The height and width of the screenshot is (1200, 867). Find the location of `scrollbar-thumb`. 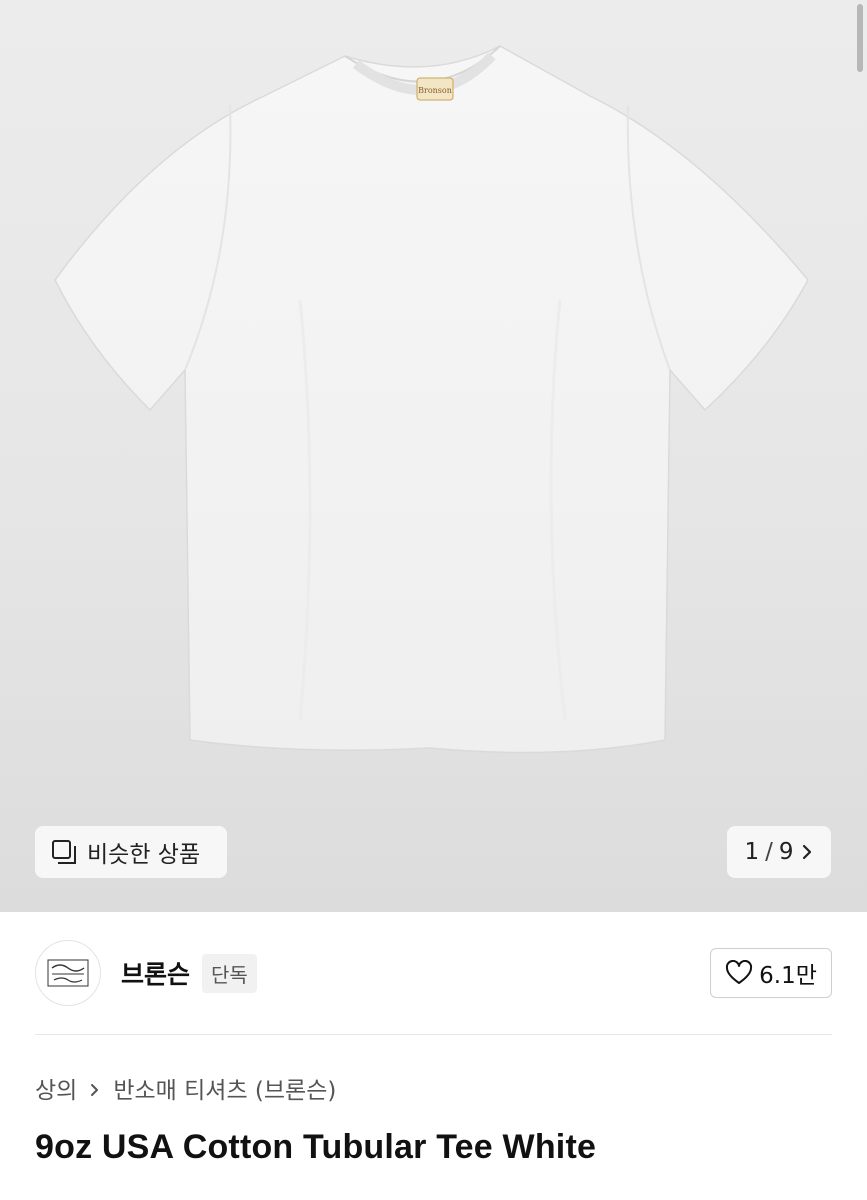

scrollbar-thumb is located at coordinates (860, 38).